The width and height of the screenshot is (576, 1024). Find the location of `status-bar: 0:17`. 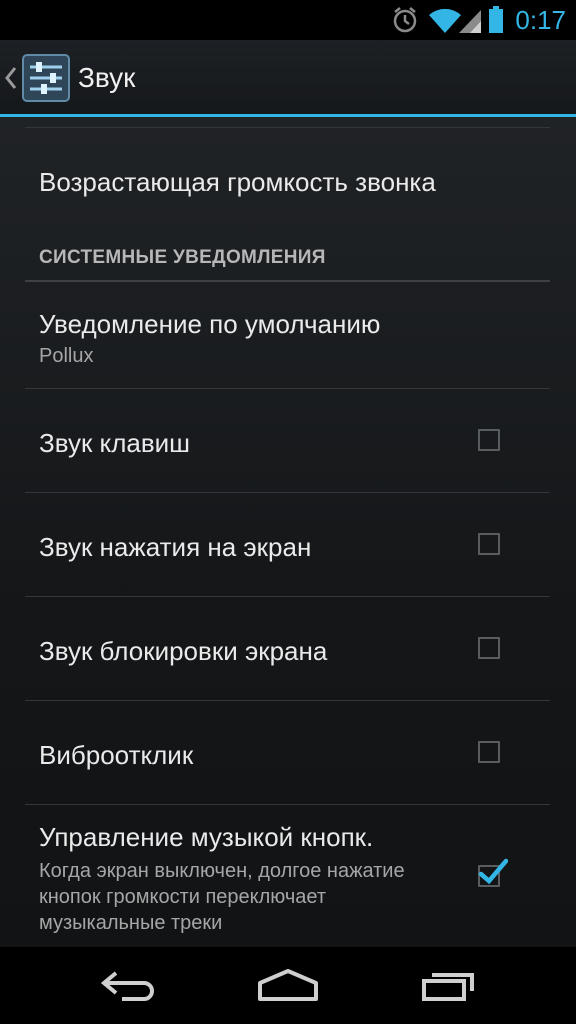

status-bar: 0:17 is located at coordinates (288, 20).